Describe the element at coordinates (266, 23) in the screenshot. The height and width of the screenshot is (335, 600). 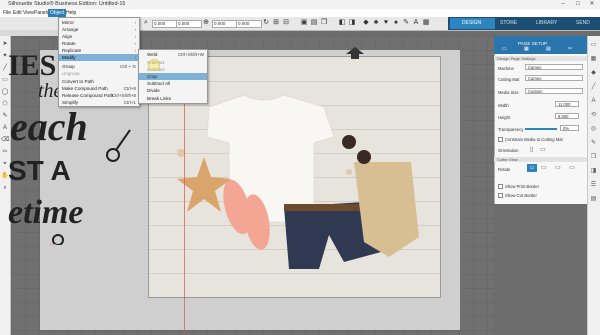
I see `rotate-icon: ↻` at that location.